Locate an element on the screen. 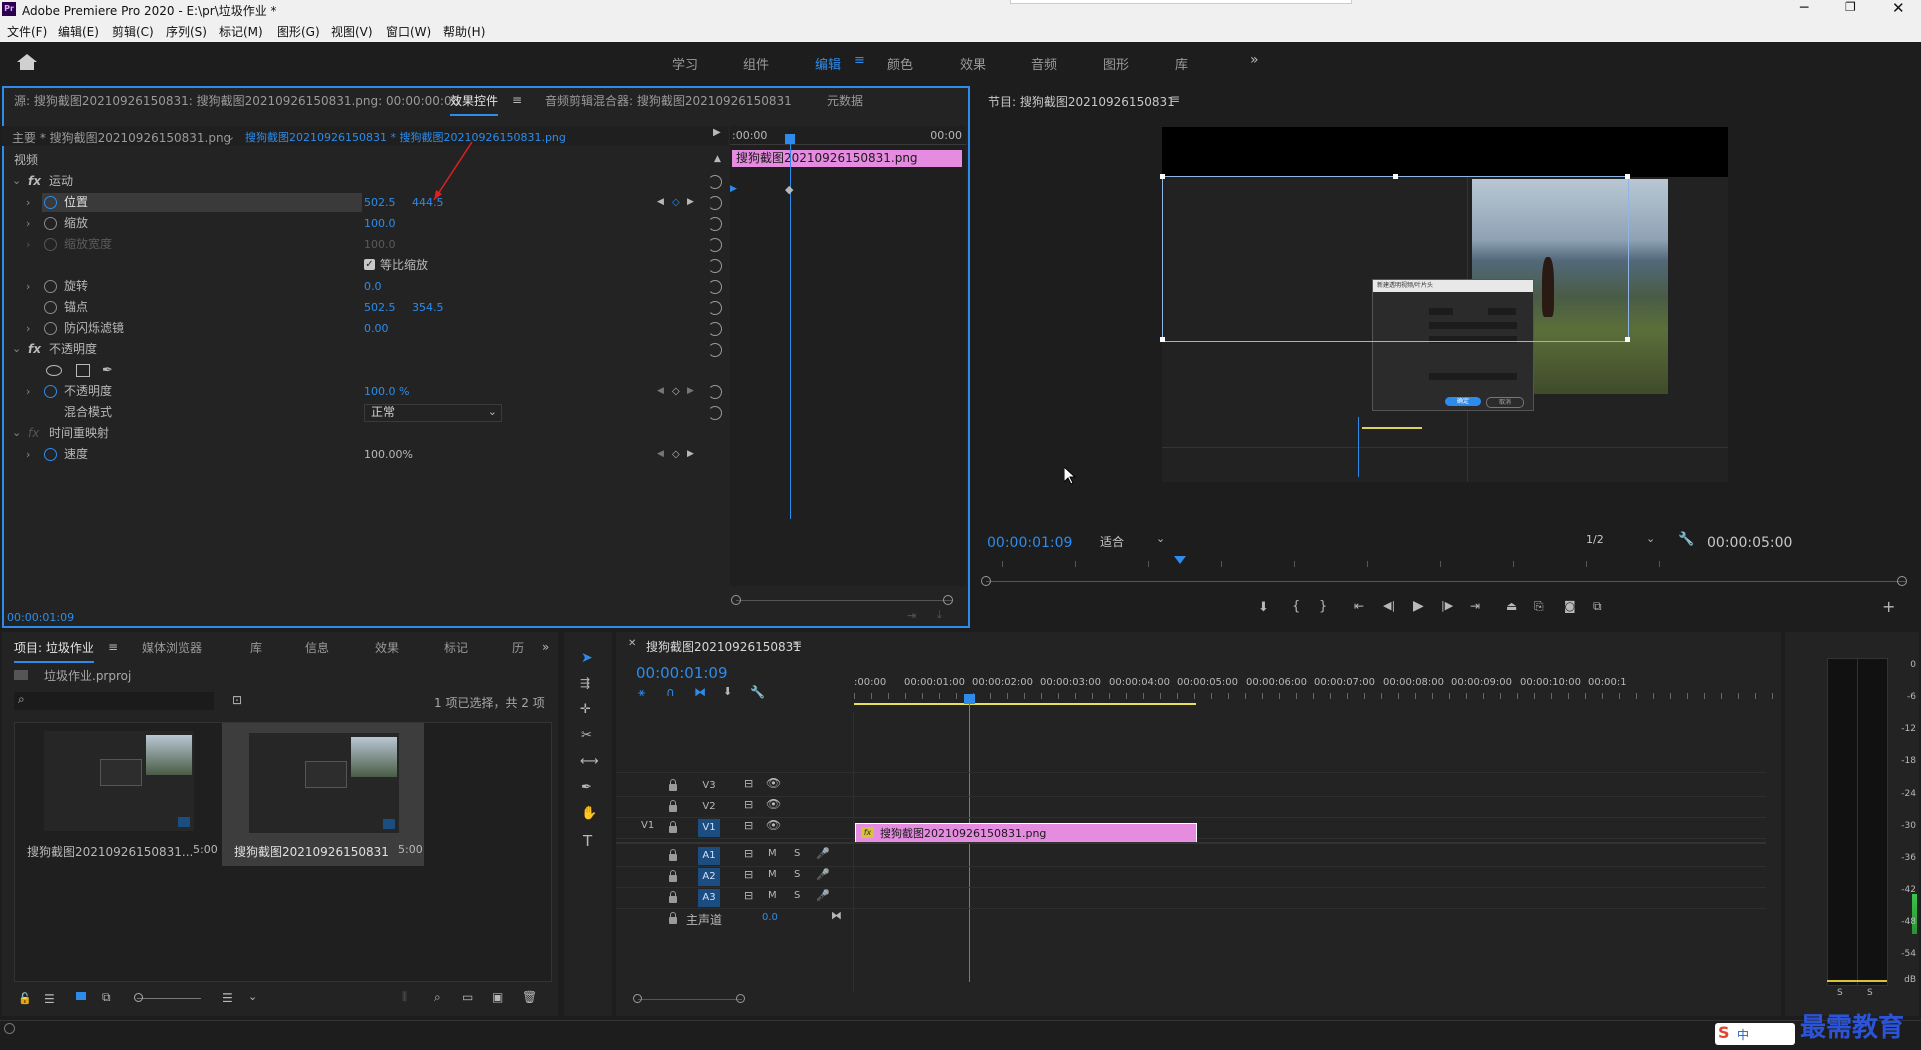 Image resolution: width=1921 pixels, height=1050 pixels. sort-icons-icon: ☰ is located at coordinates (227, 998).